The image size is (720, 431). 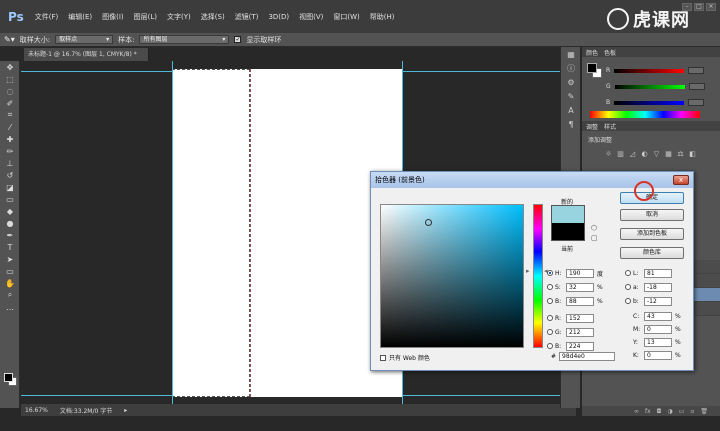 What do you see at coordinates (580, 332) in the screenshot?
I see `g-field: 212` at bounding box center [580, 332].